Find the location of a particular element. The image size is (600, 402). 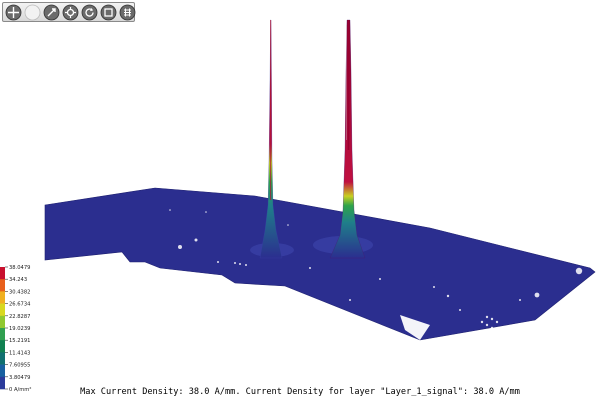

fit-window-icon is located at coordinates (108, 12).